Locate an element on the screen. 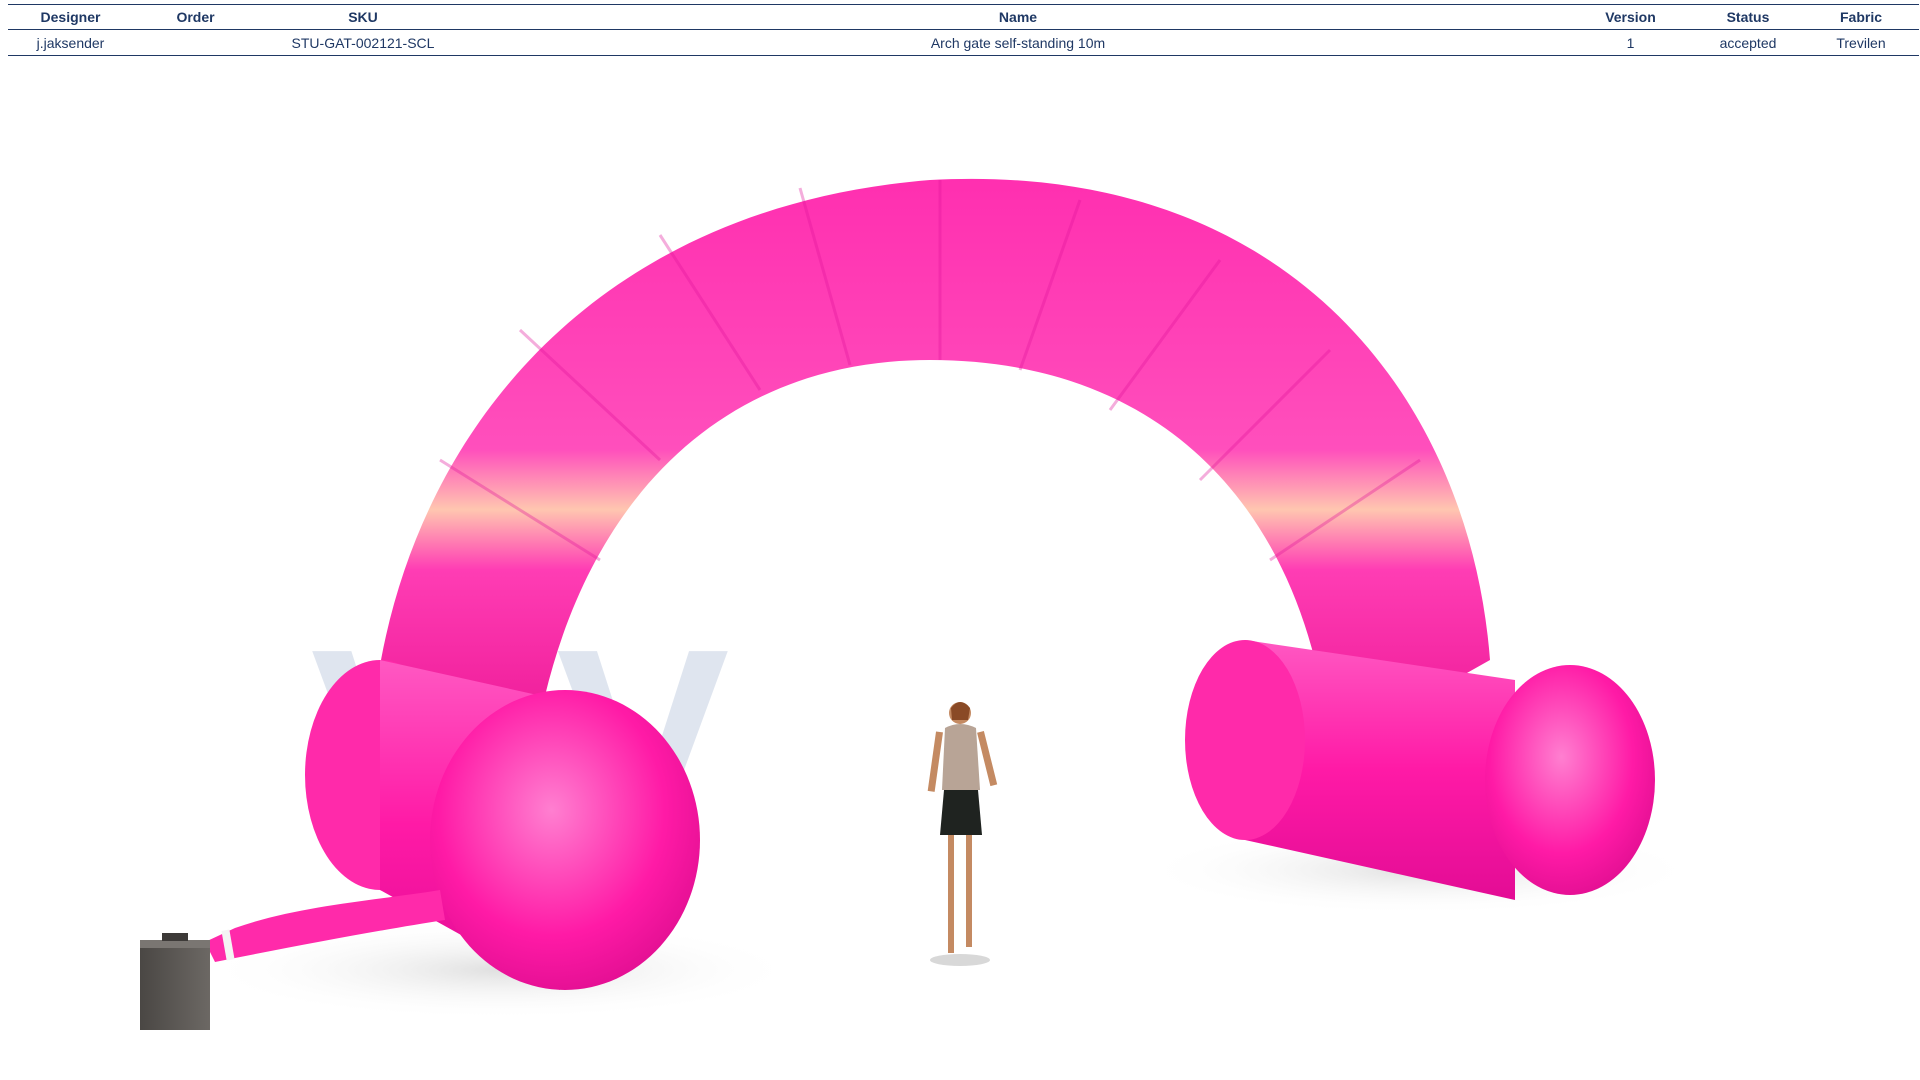 This screenshot has height=1080, width=1920. header-status: Status is located at coordinates (1748, 17).